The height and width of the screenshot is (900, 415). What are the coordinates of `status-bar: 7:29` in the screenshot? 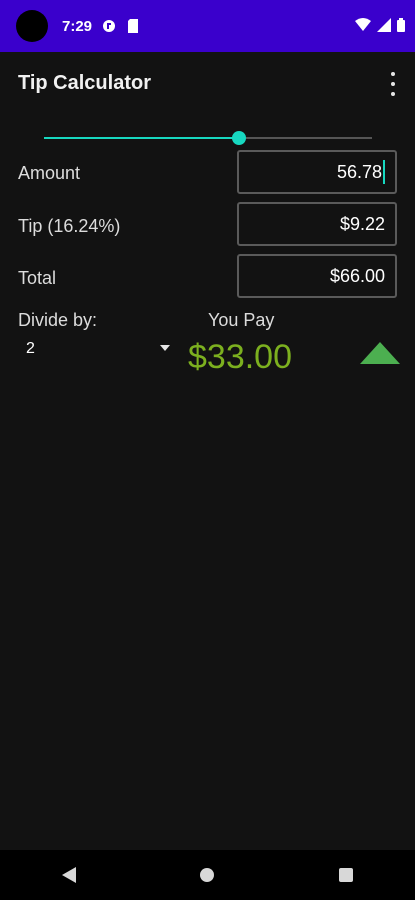 It's located at (207, 26).